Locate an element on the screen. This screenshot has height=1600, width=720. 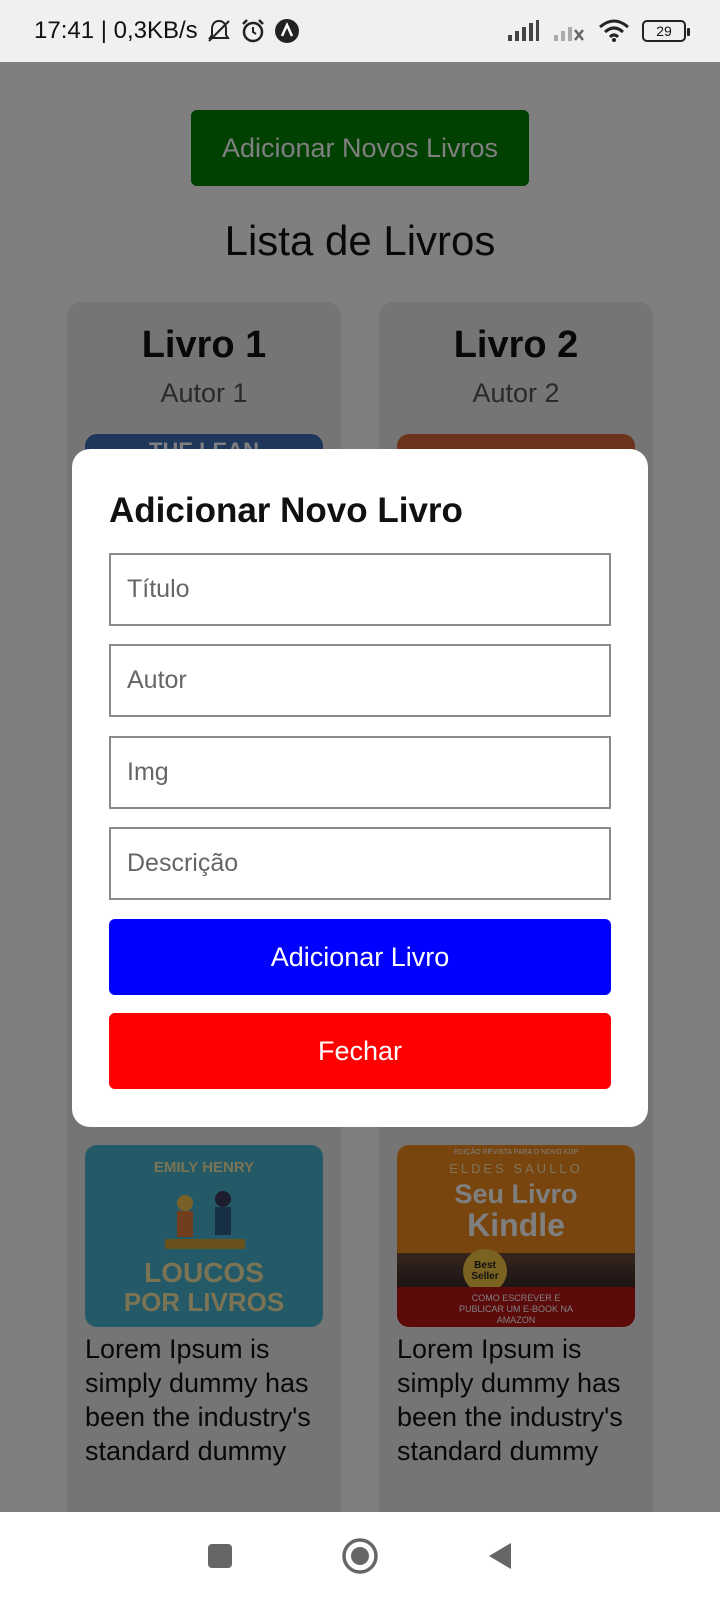
img-input is located at coordinates (360, 772).